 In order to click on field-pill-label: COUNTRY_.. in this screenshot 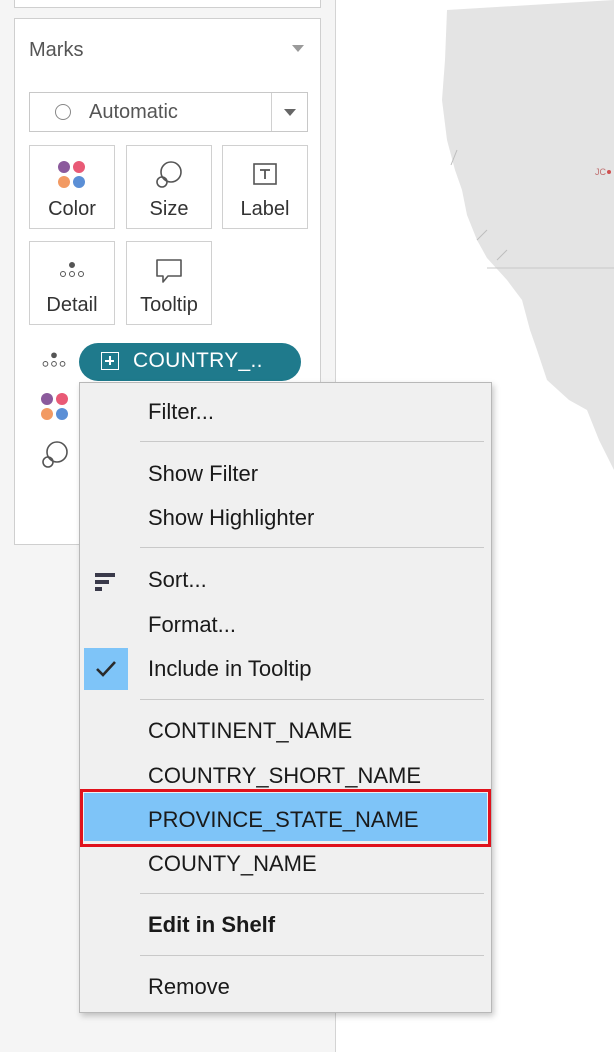, I will do `click(198, 360)`.